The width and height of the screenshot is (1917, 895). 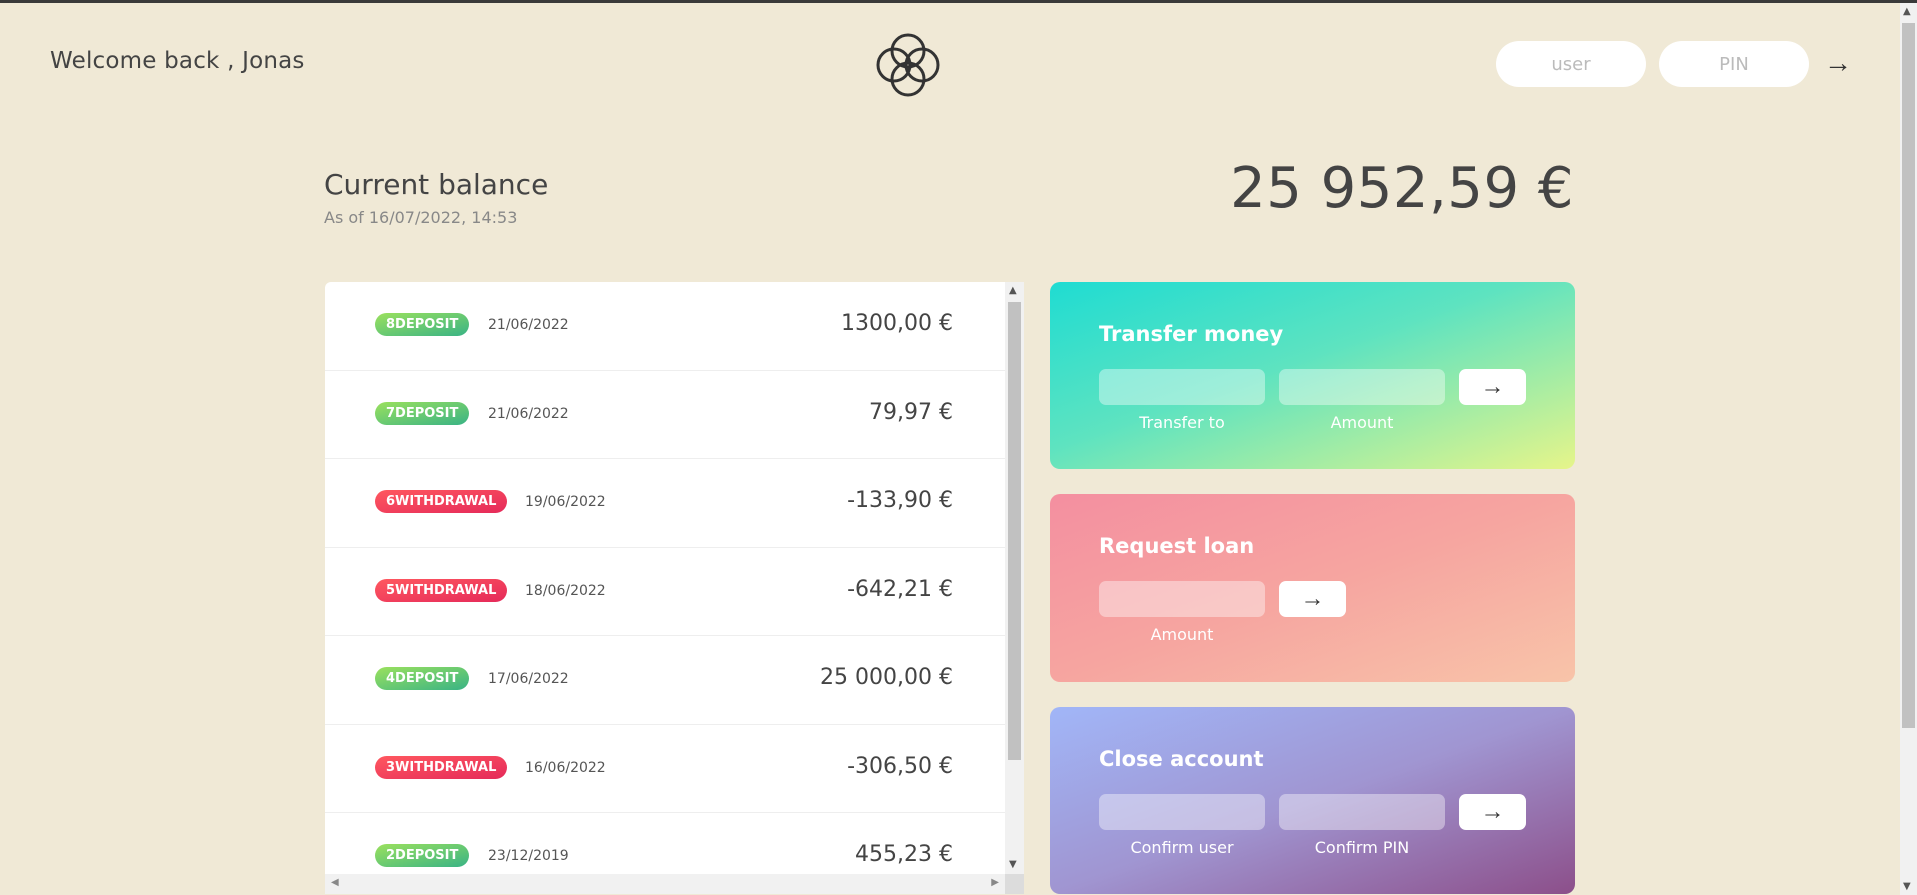 I want to click on movement-date: 23/12/2019, so click(x=528, y=856).